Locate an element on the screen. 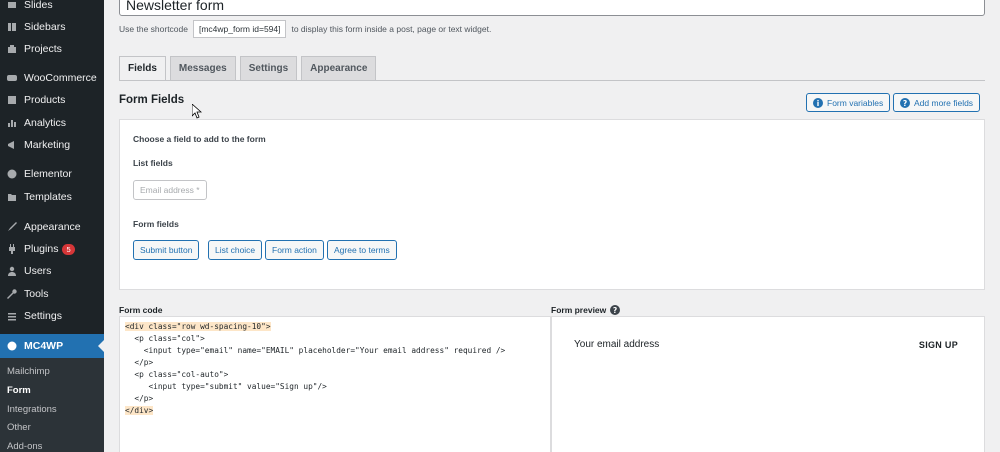  sidebar-item-projects: Projects is located at coordinates (52, 49).